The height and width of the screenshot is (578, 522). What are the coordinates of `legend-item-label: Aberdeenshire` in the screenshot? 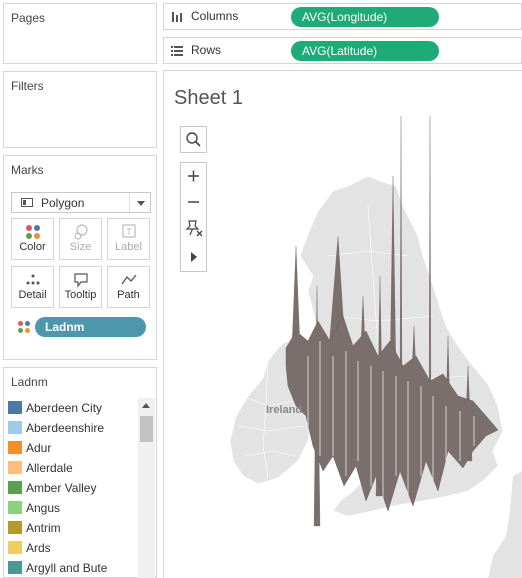 It's located at (65, 428).